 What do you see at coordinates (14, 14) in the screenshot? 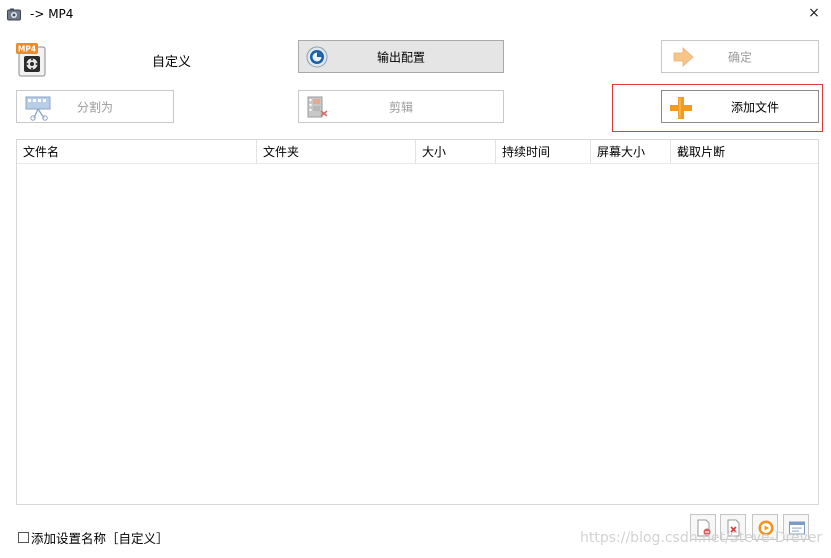
I see `app-icon` at bounding box center [14, 14].